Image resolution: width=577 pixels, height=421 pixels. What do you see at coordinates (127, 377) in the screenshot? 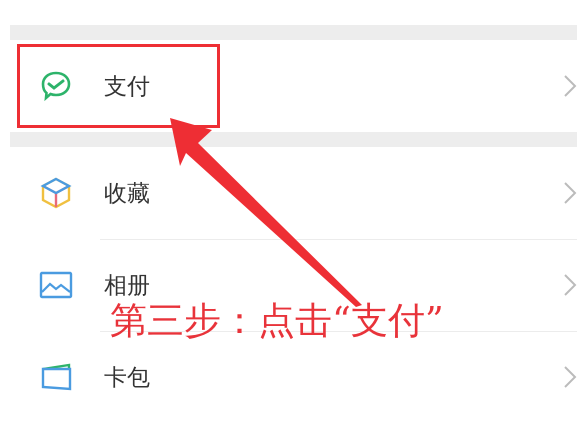
I see `menu-label: 卡包` at bounding box center [127, 377].